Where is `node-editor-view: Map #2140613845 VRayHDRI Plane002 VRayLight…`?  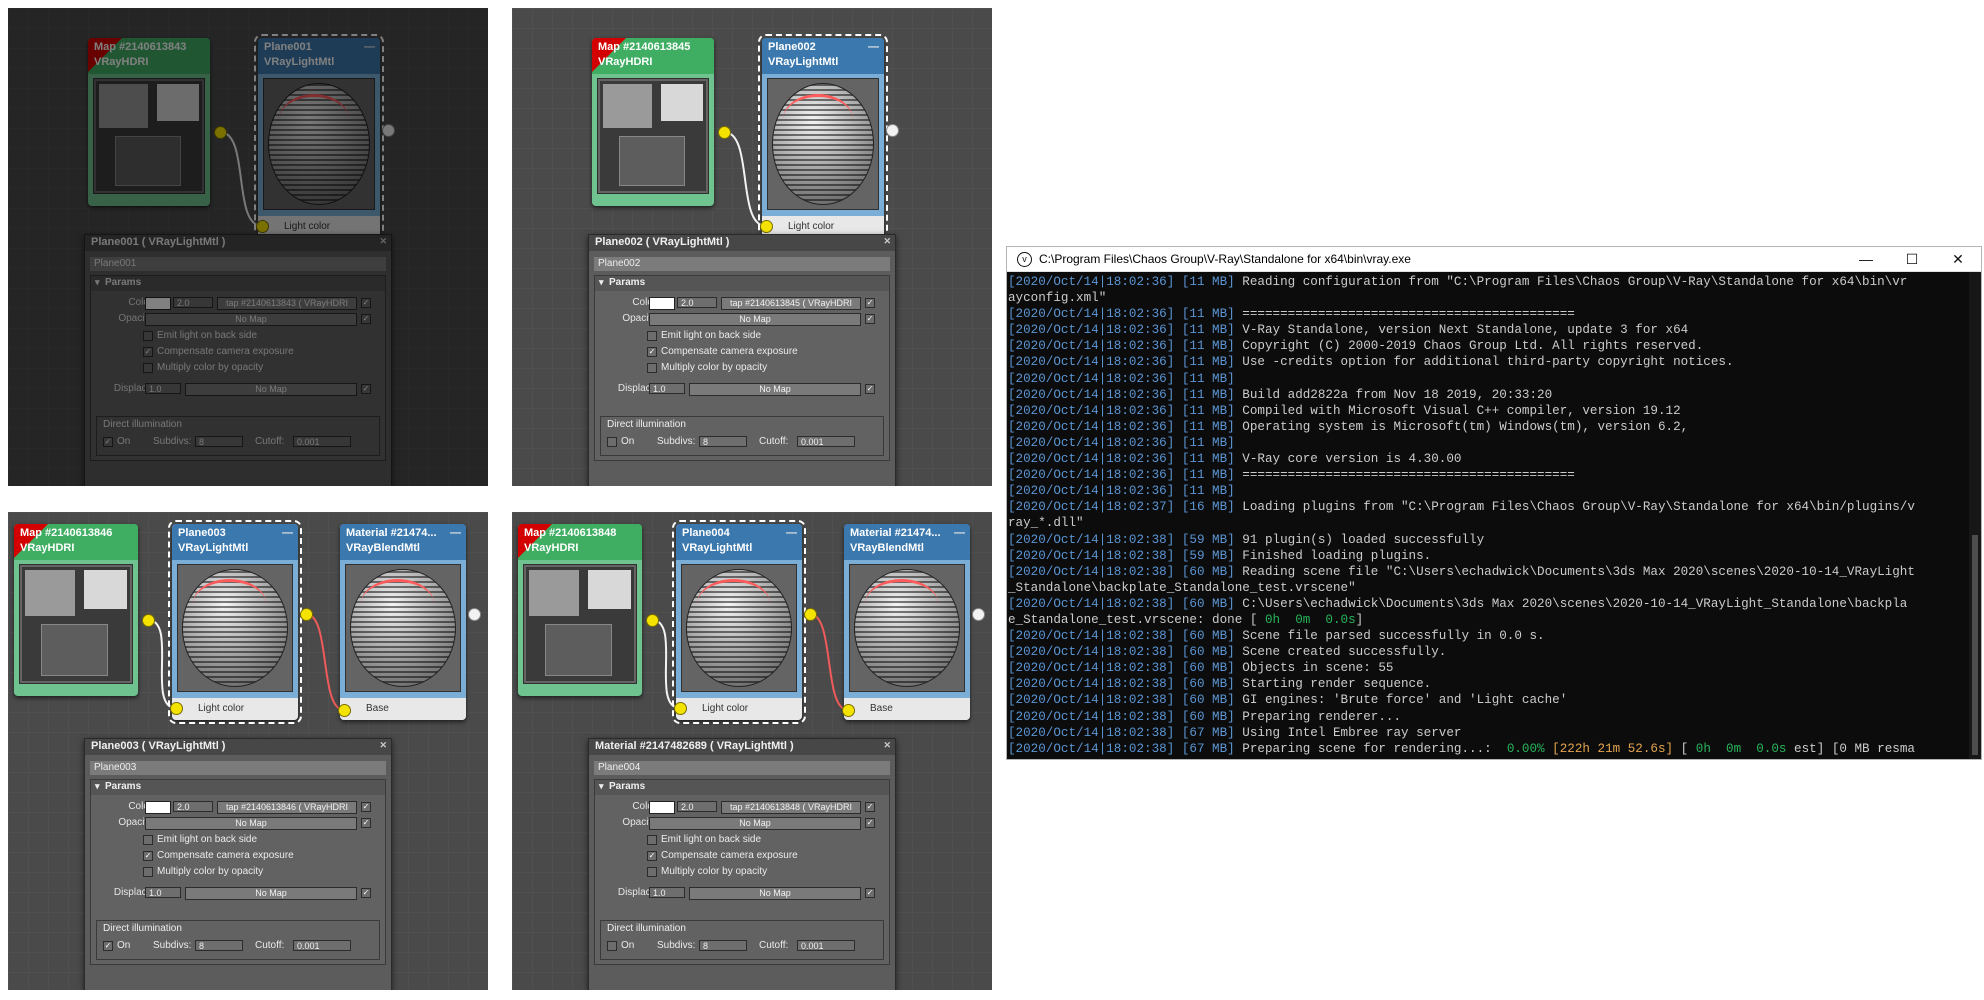
node-editor-view: Map #2140613845 VRayHDRI Plane002 VRayLight… is located at coordinates (752, 247).